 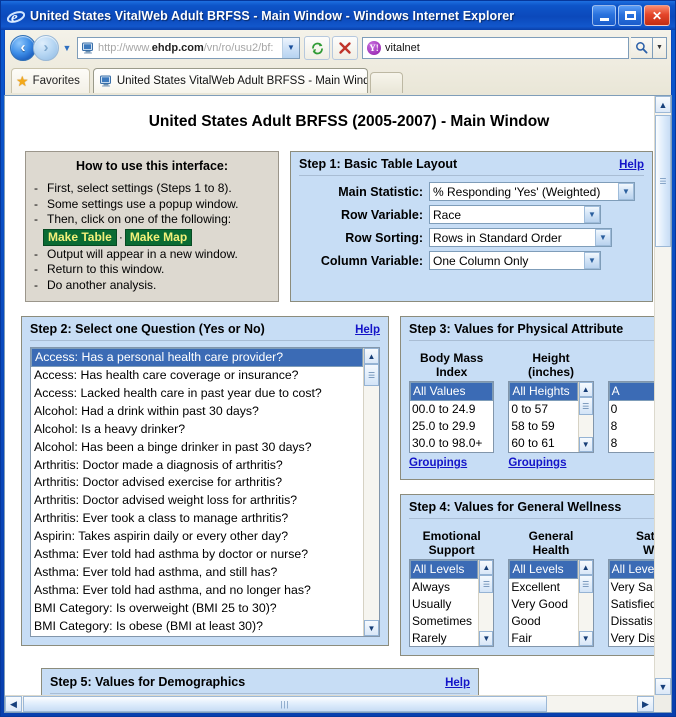 I want to click on vertical-scroll-thumb: ☰, so click(x=663, y=181).